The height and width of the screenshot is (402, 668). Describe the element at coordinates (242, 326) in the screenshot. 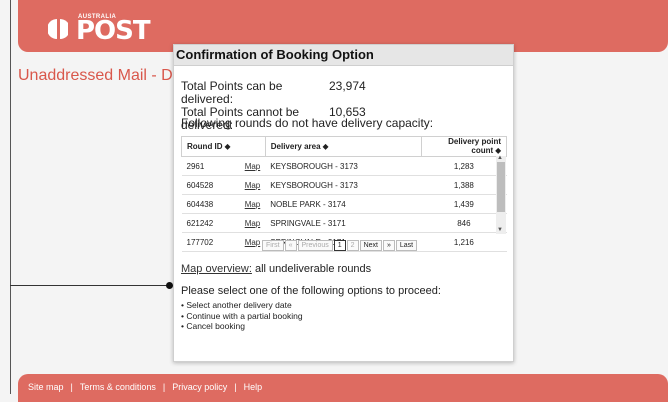

I see `option-item: Cancel booking` at that location.